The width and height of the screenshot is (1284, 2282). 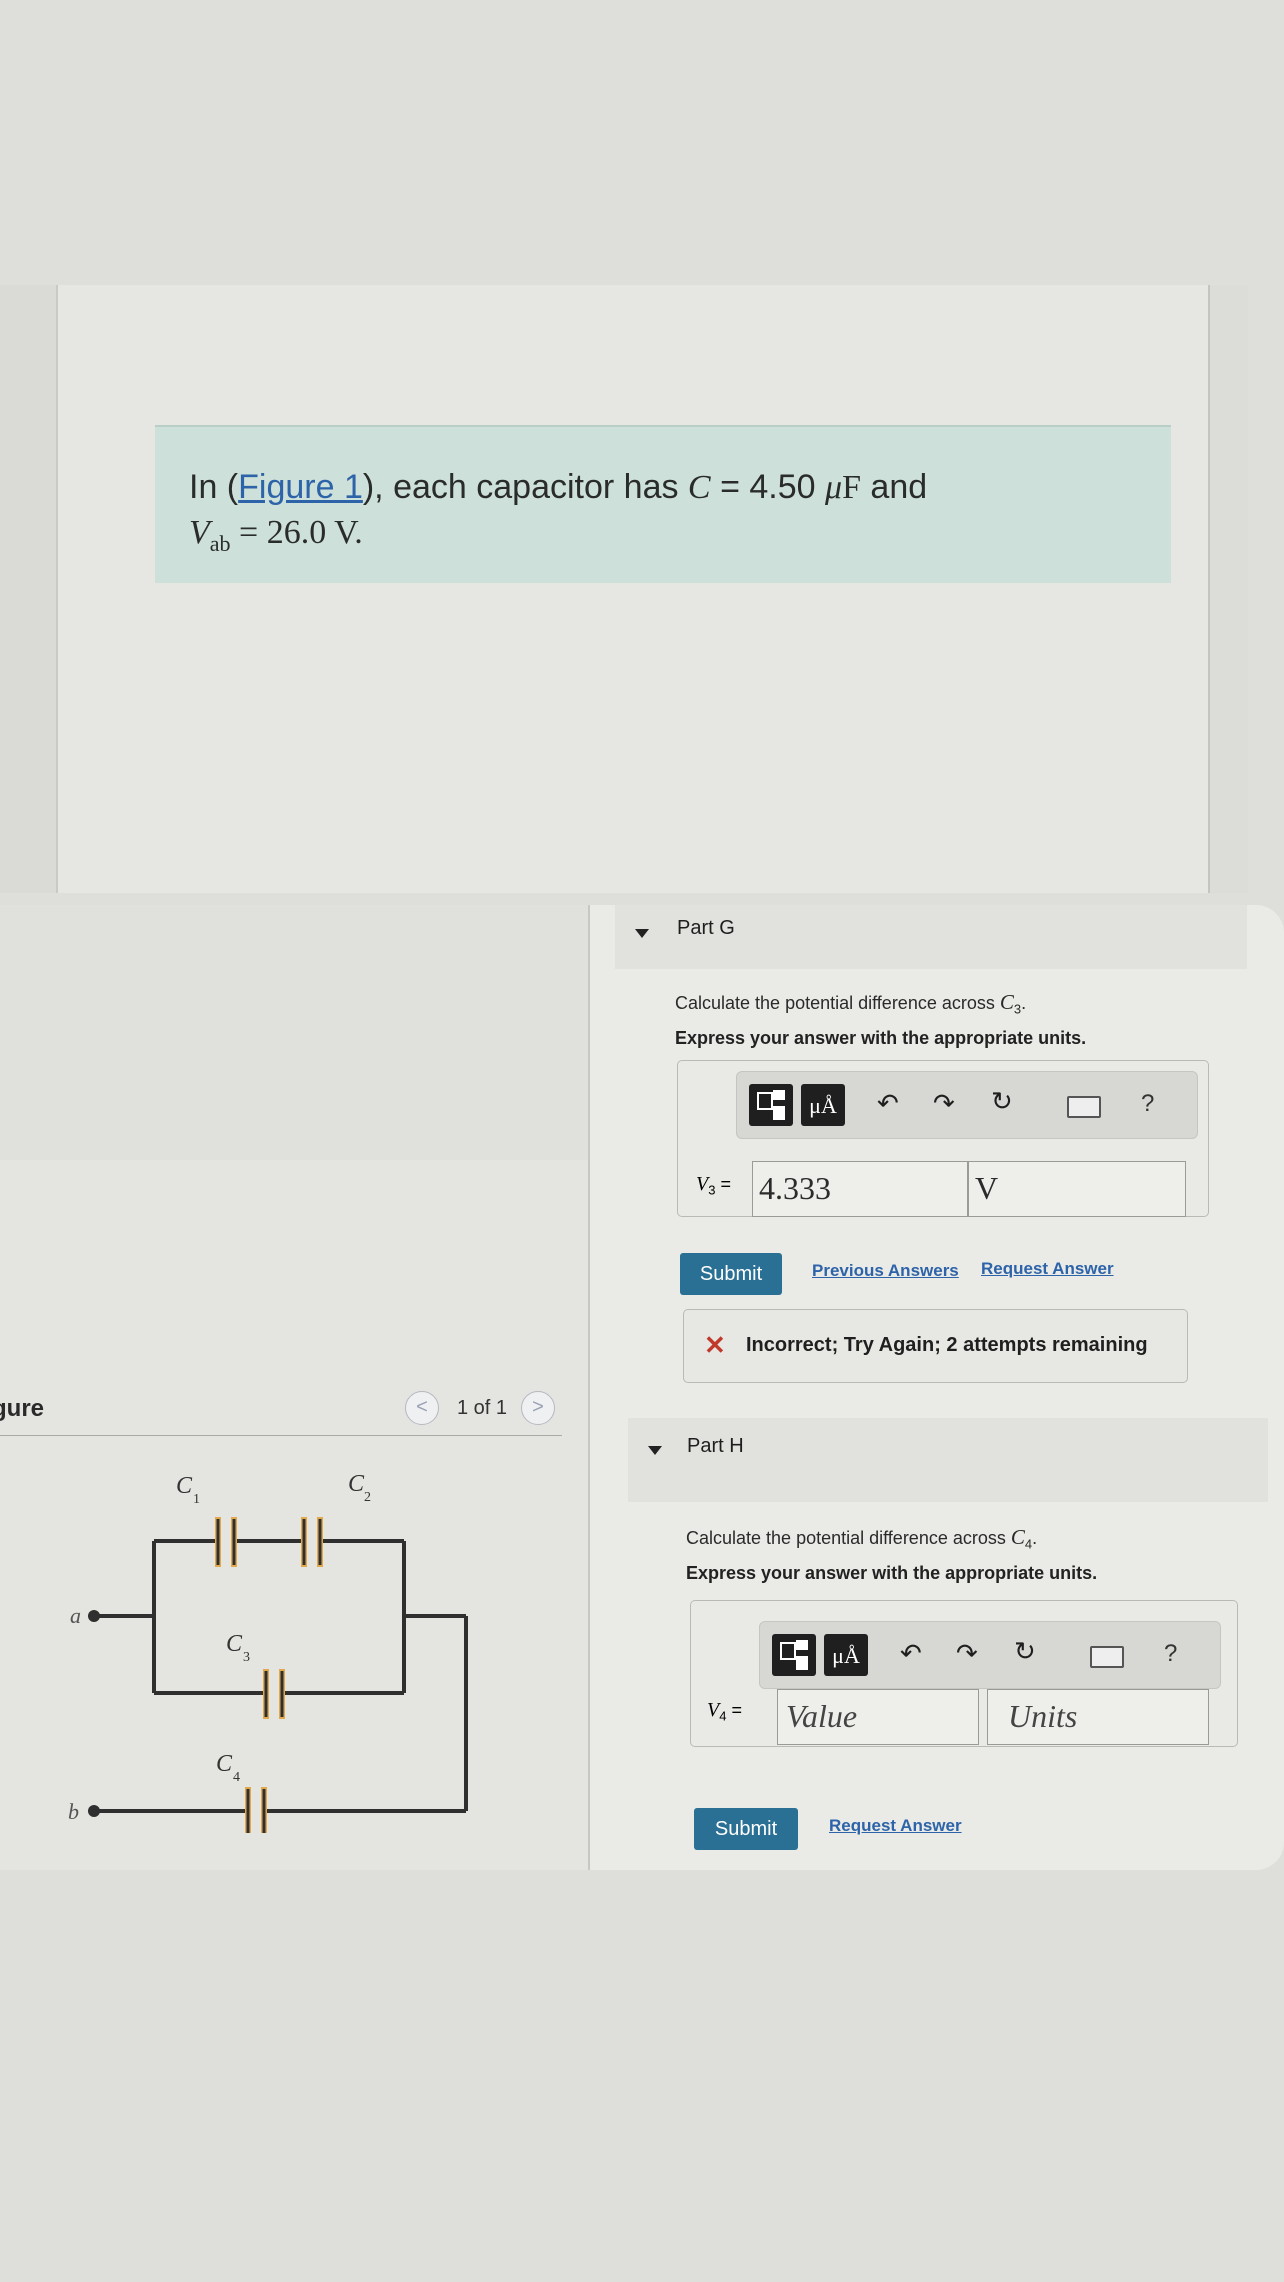 What do you see at coordinates (1043, 1716) in the screenshot?
I see `part-h-units-placeholder: Units` at bounding box center [1043, 1716].